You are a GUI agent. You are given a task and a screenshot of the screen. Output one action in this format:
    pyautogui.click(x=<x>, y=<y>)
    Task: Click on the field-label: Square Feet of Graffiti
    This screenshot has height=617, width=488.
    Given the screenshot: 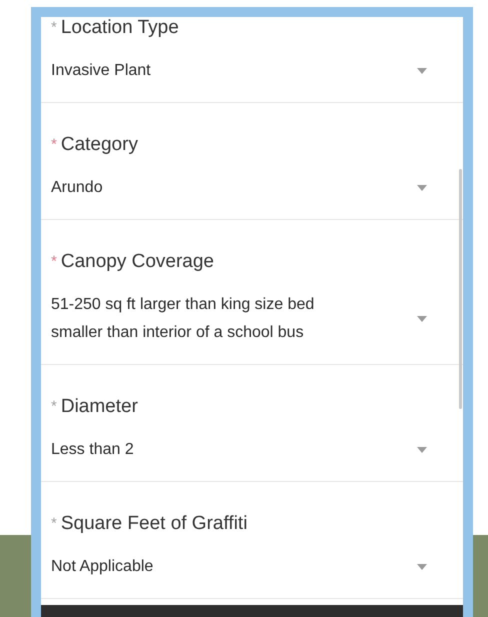 What is the action you would take?
    pyautogui.click(x=154, y=524)
    